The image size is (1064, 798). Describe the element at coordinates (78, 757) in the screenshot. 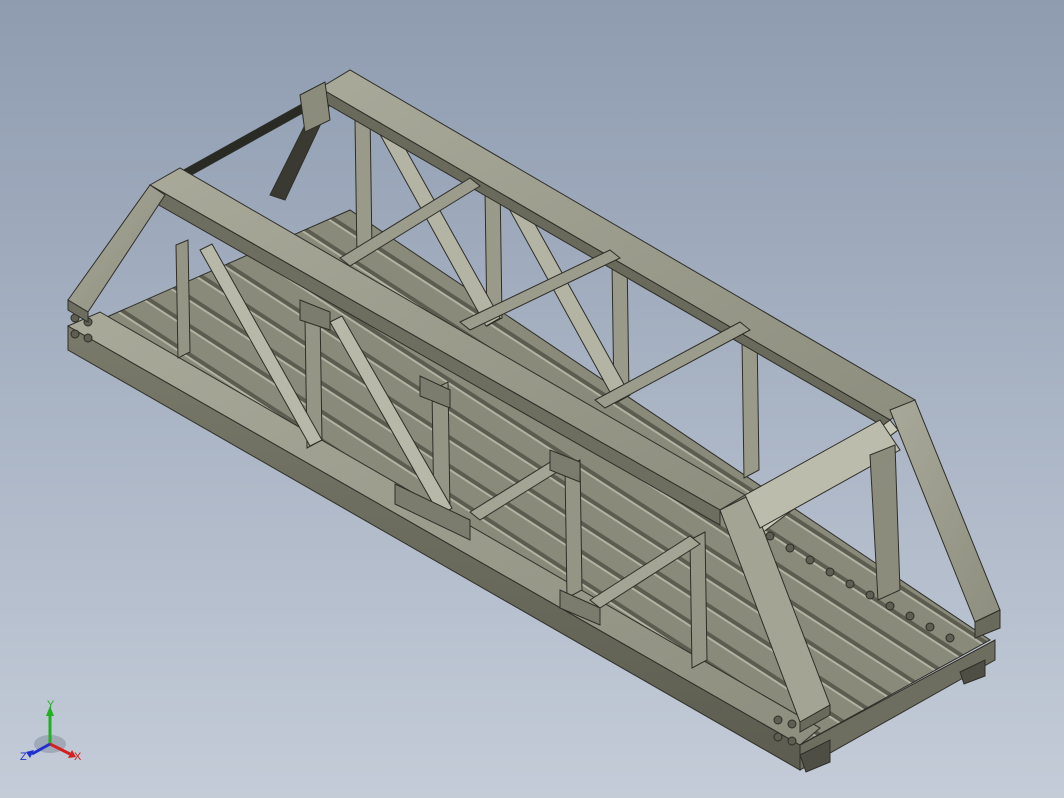

I see `x-axis-label: X` at that location.